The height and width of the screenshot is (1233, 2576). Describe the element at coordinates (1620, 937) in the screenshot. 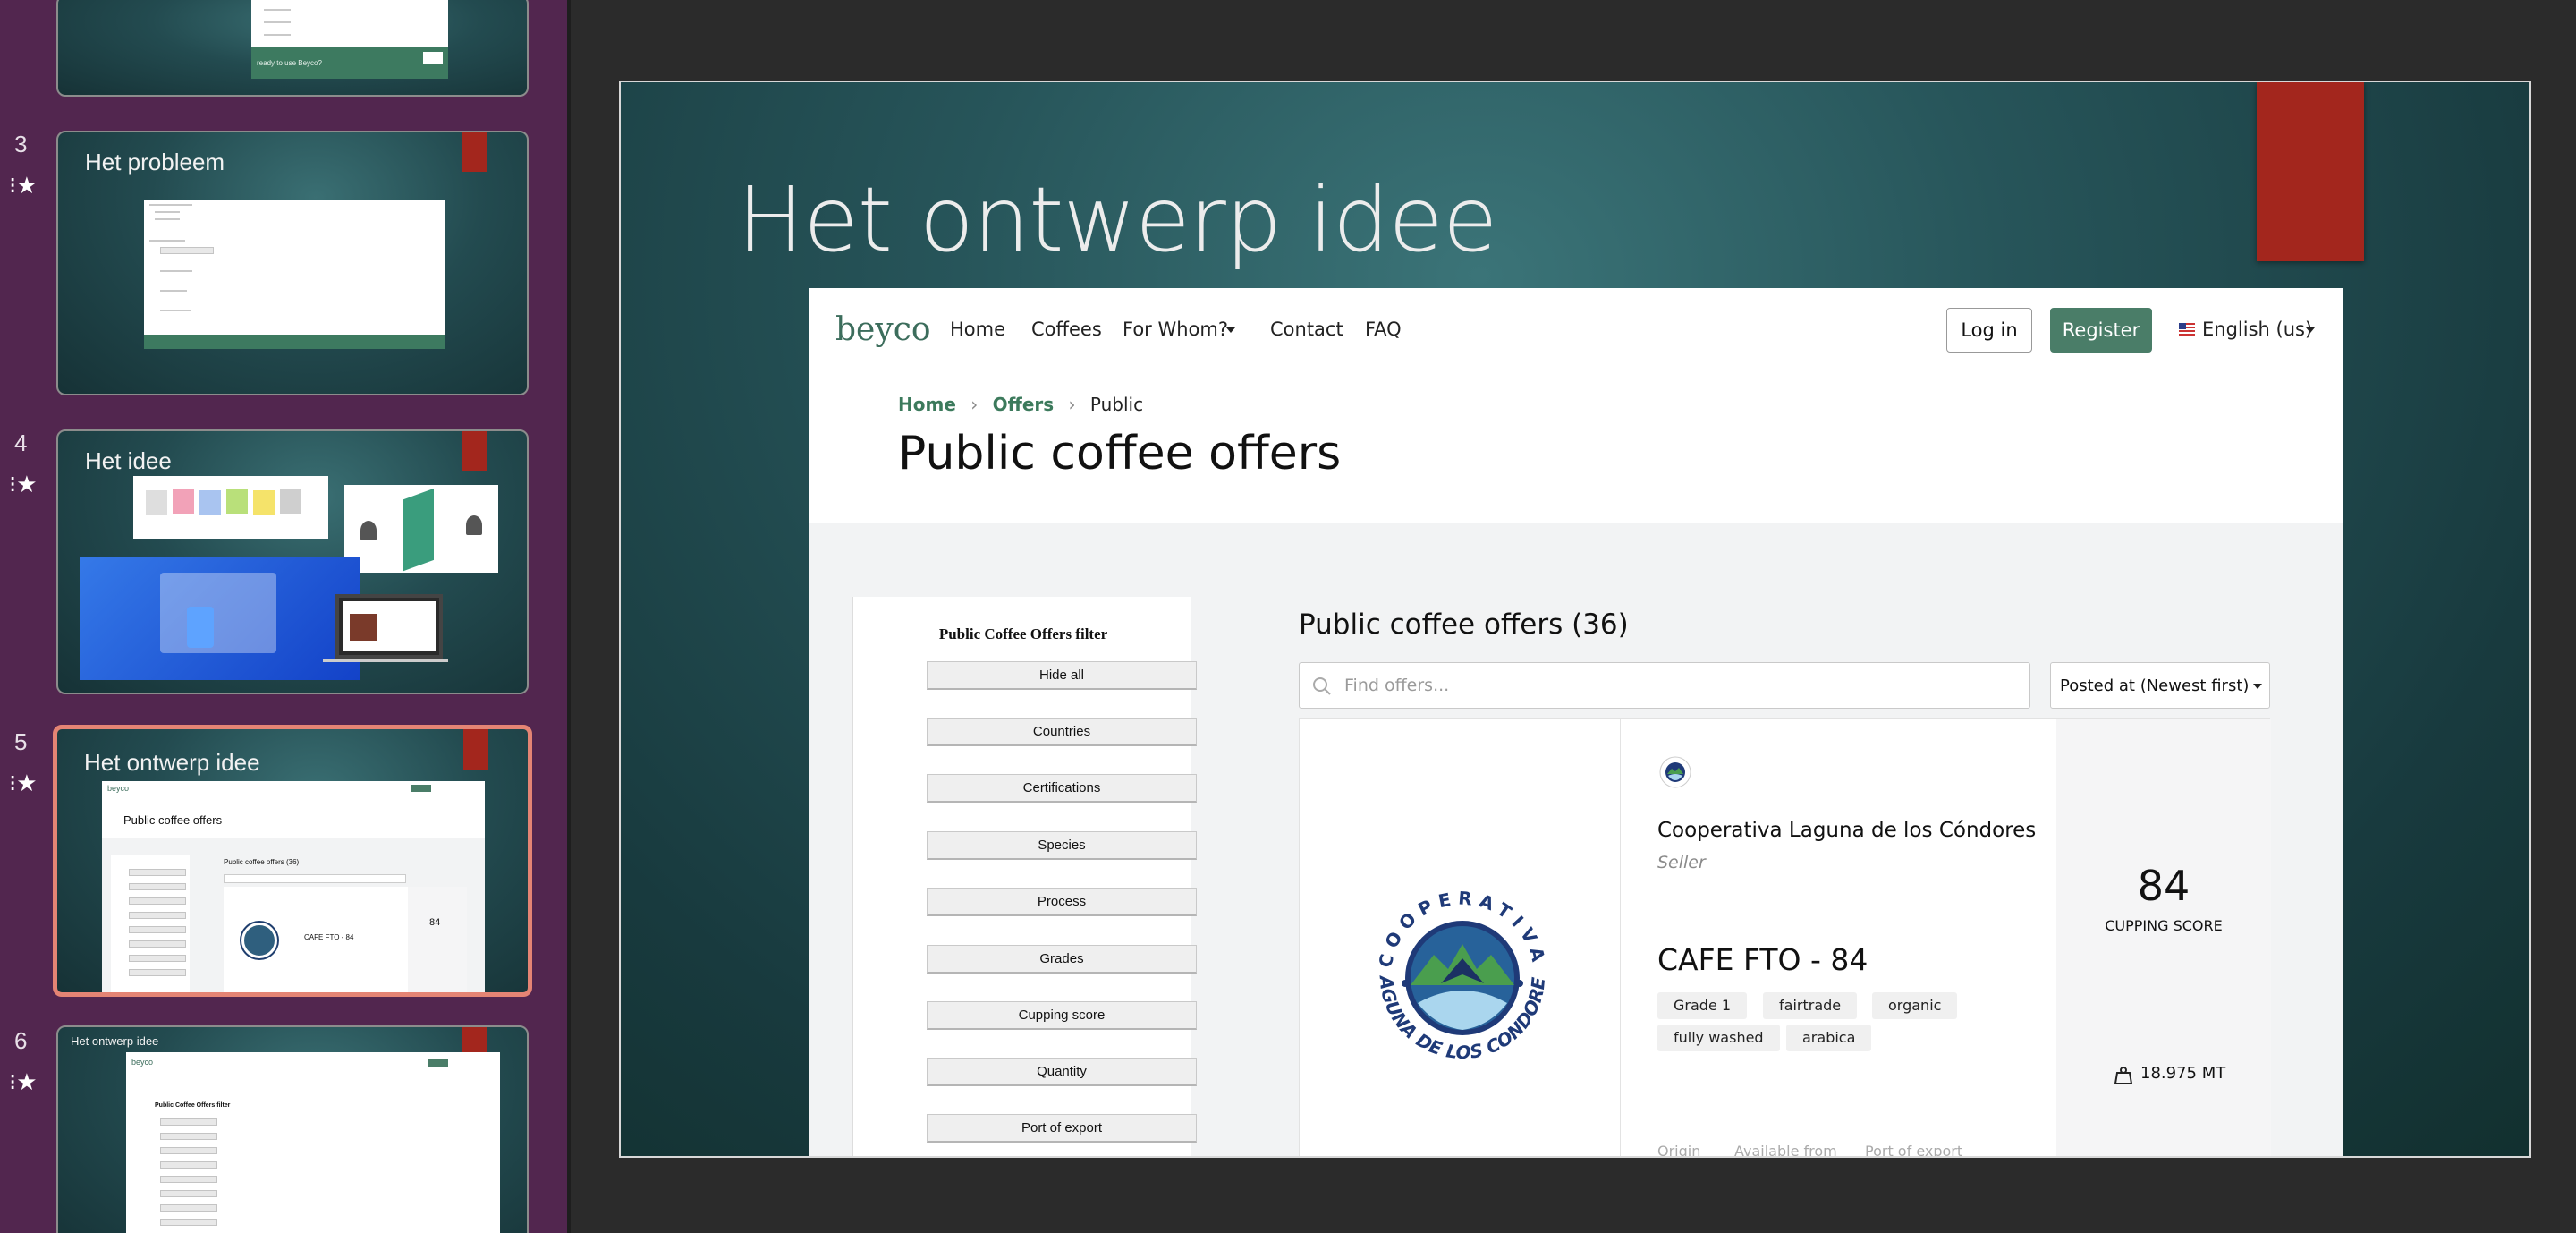

I see `card-divider` at that location.